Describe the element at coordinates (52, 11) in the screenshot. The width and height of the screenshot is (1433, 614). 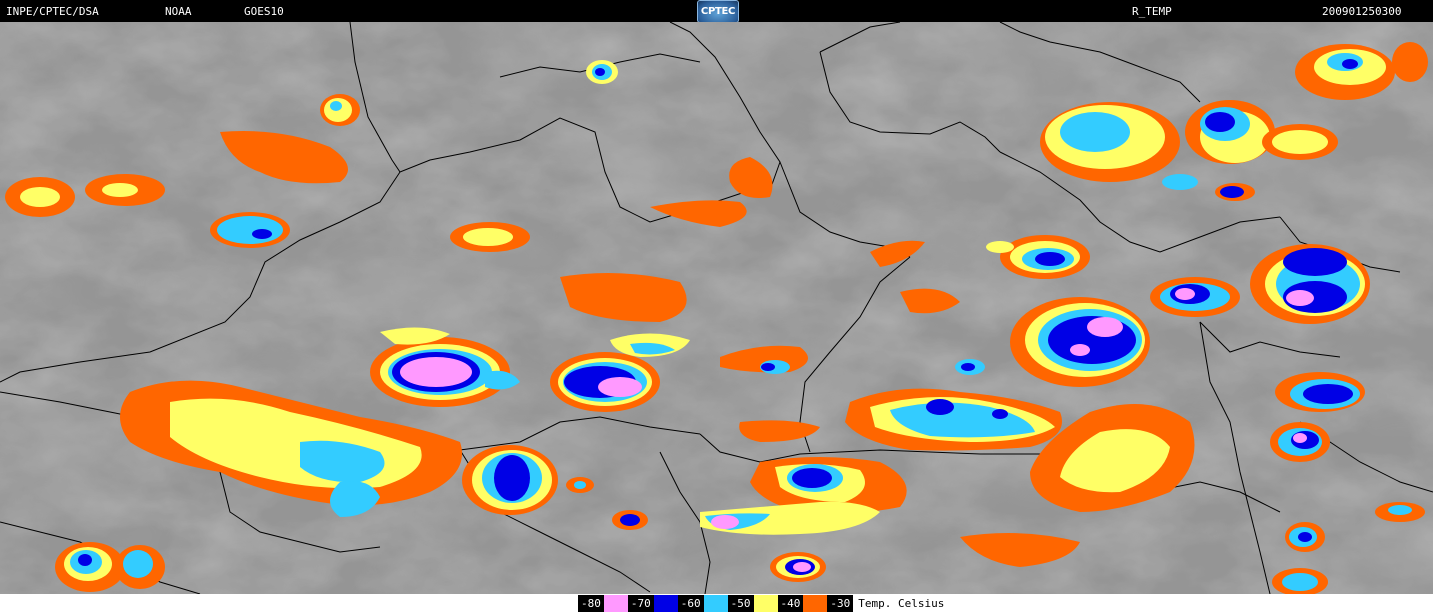
I see `institute-label: INPE/CPTEC/DSA` at that location.